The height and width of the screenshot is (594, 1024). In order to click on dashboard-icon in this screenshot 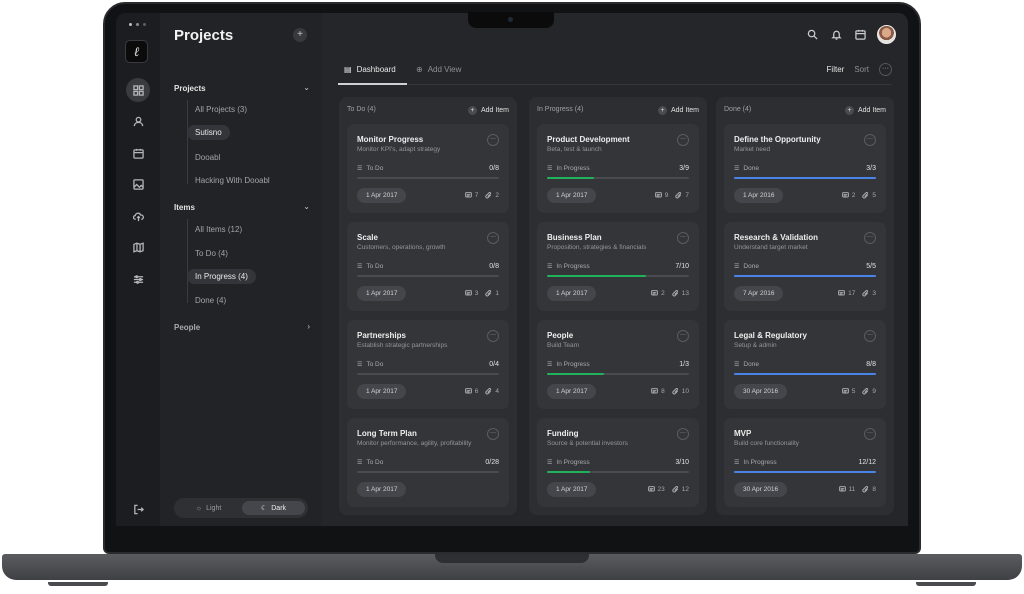, I will do `click(138, 90)`.